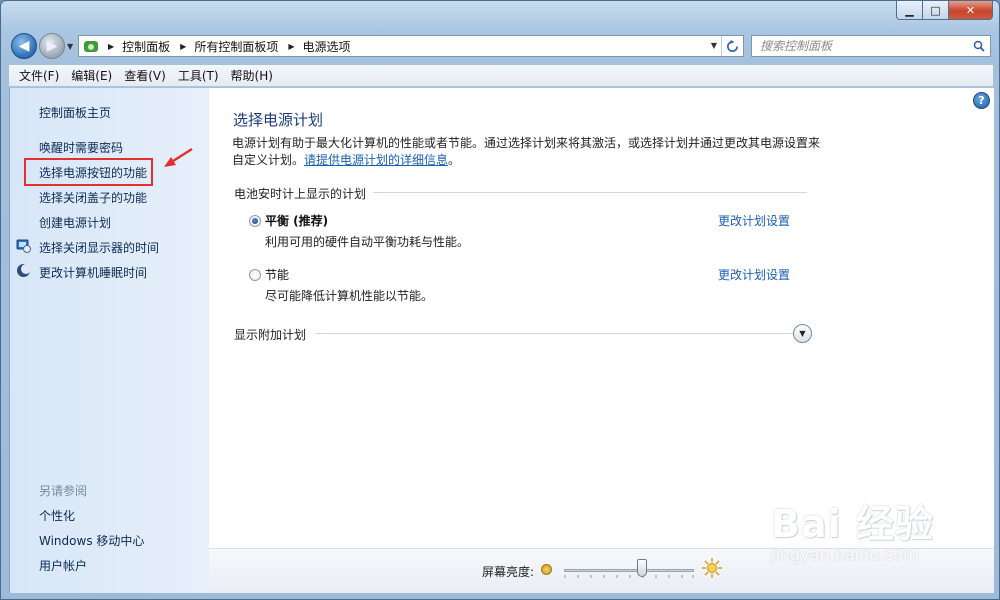  I want to click on search-box, so click(871, 46).